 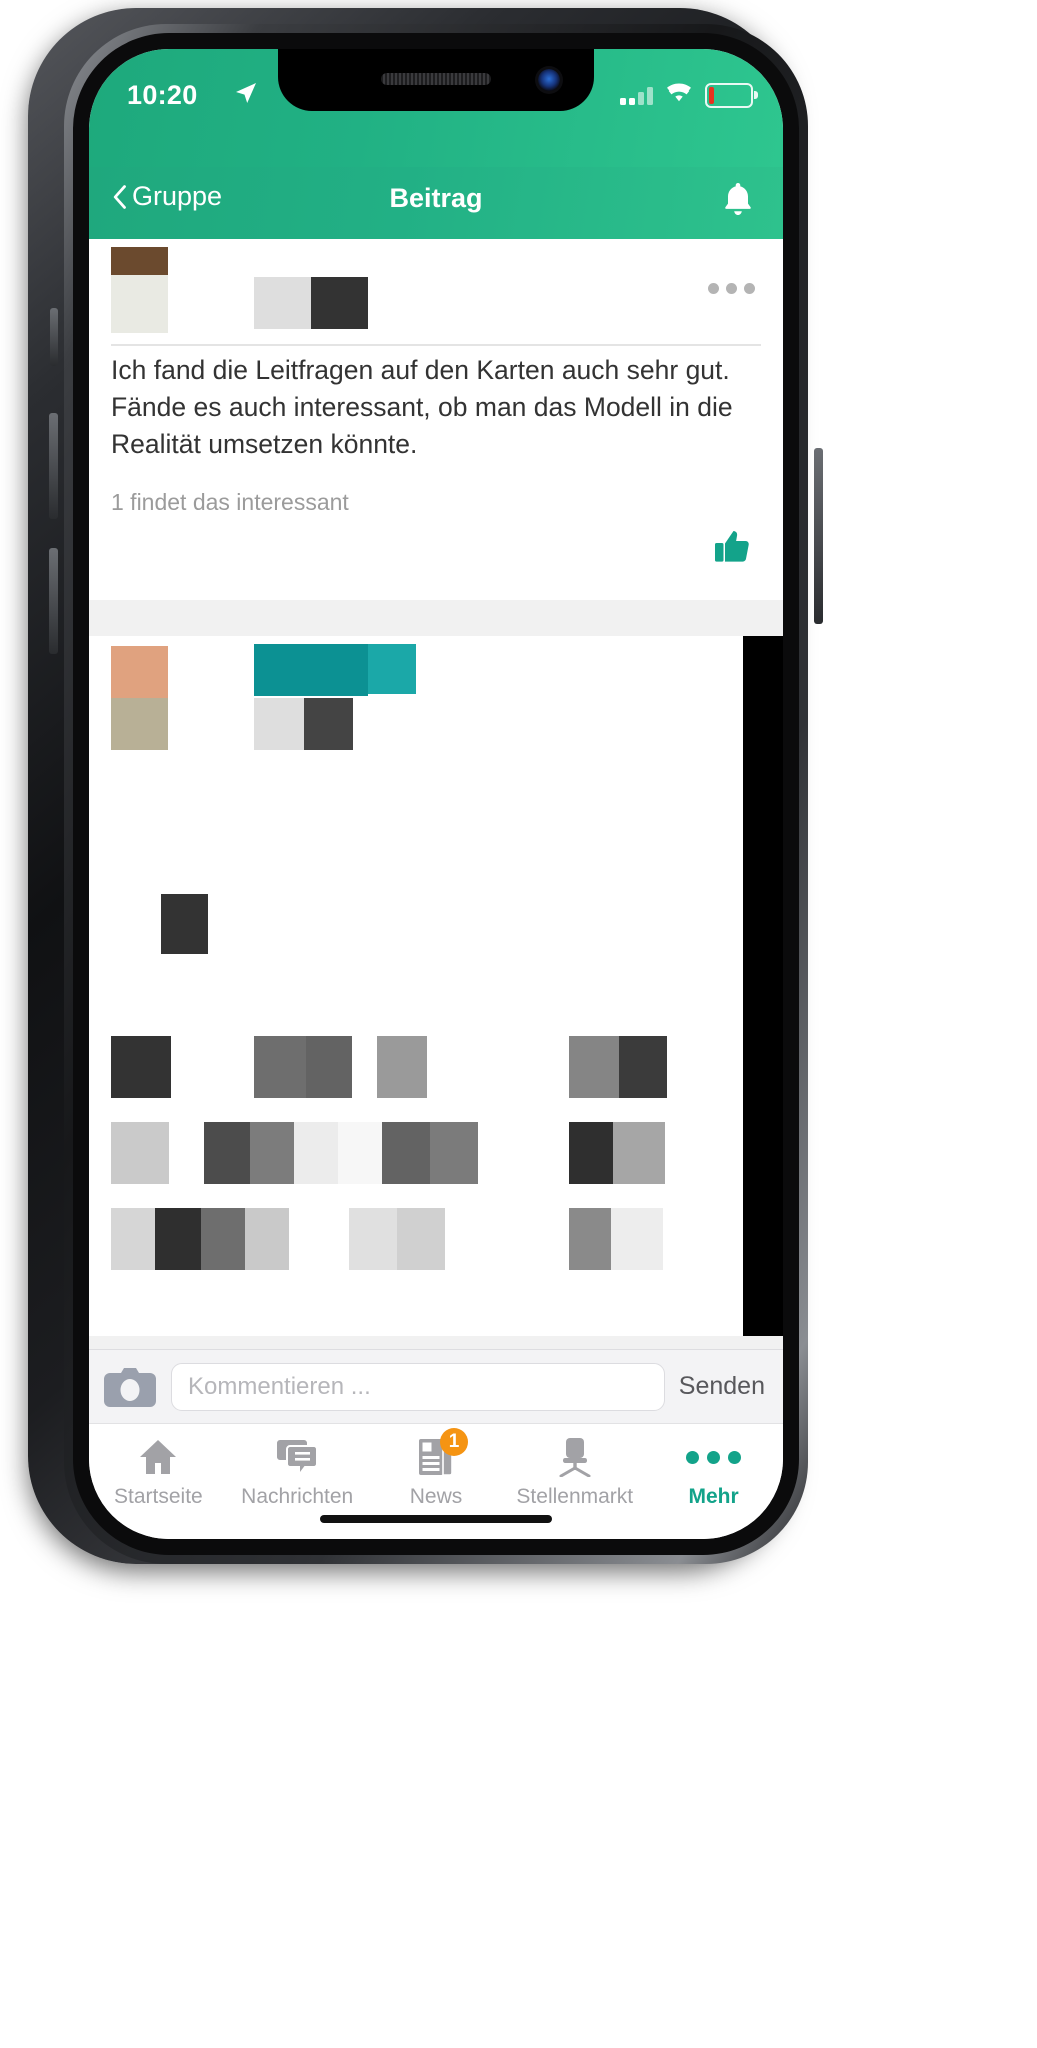 What do you see at coordinates (713, 1496) in the screenshot?
I see `tab-label: Mehr` at bounding box center [713, 1496].